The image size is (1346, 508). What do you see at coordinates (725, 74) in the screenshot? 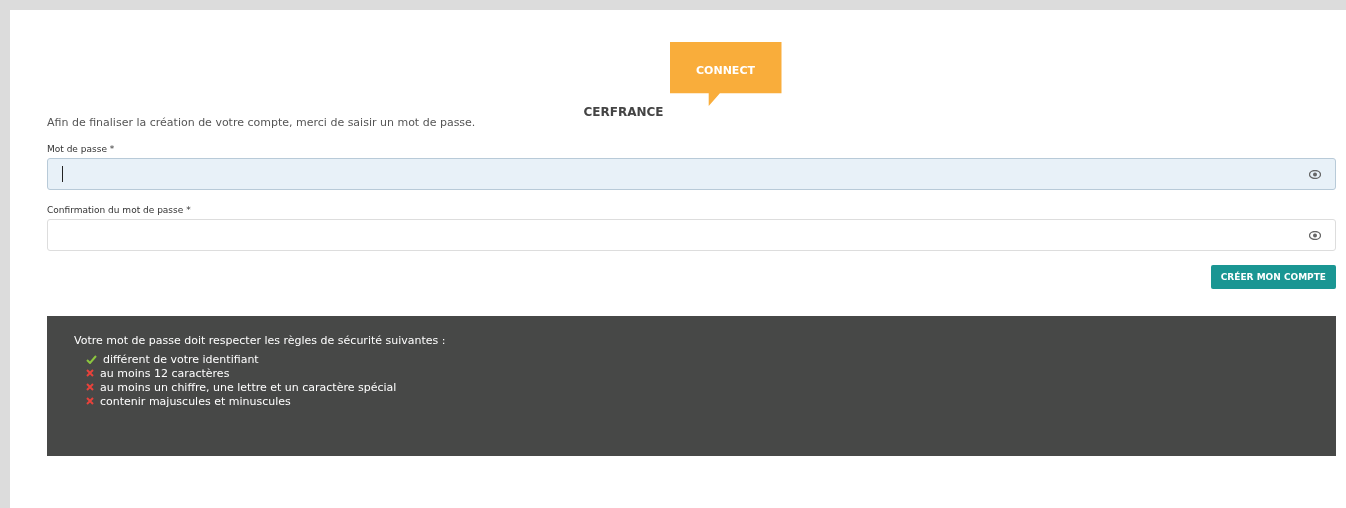
I see `logo-badge: CONNECT` at bounding box center [725, 74].